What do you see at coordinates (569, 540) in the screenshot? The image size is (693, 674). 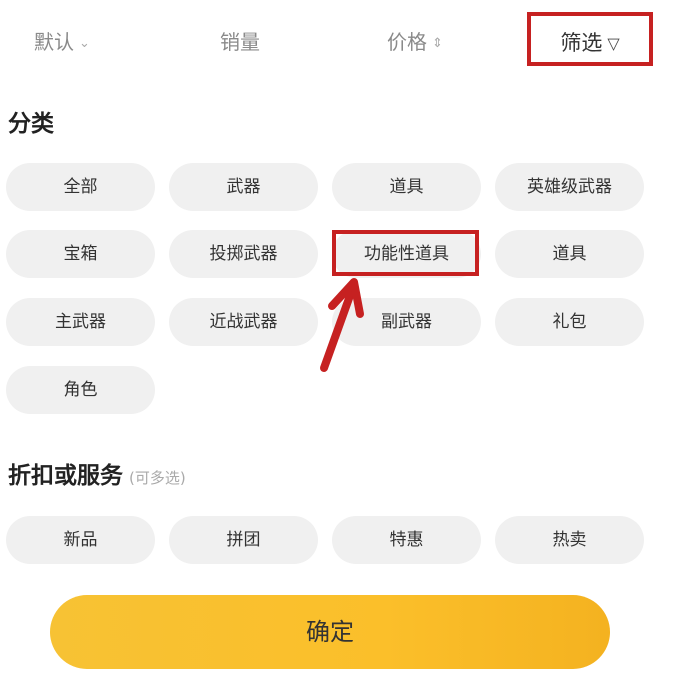 I see `service-chip-hot-sale: 热卖` at bounding box center [569, 540].